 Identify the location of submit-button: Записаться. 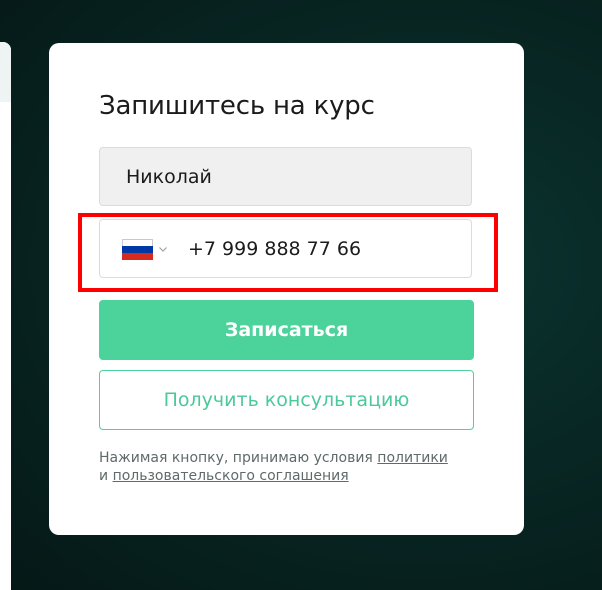
(286, 330).